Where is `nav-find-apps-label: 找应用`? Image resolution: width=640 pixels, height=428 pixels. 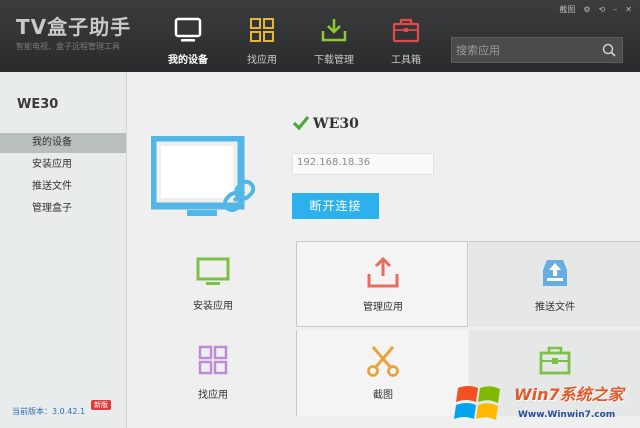
nav-find-apps-label: 找应用 is located at coordinates (262, 60).